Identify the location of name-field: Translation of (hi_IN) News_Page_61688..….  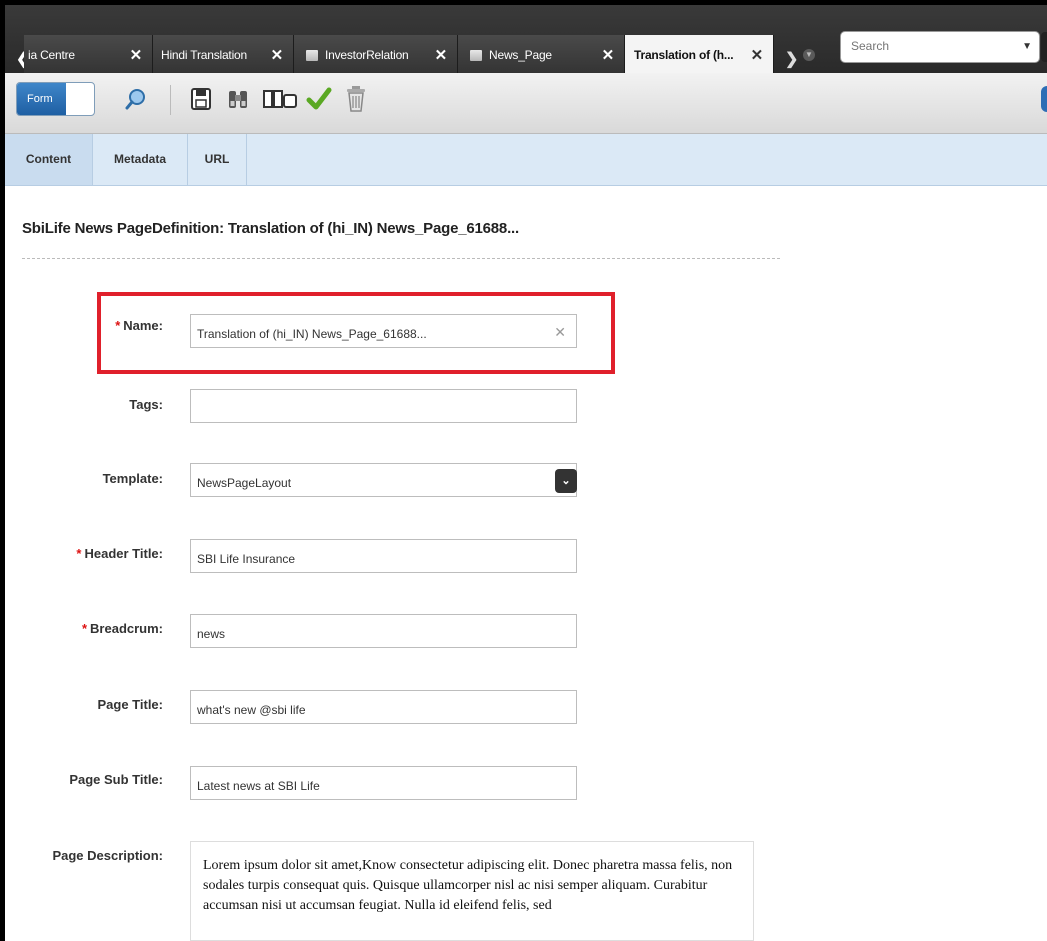
(383, 331).